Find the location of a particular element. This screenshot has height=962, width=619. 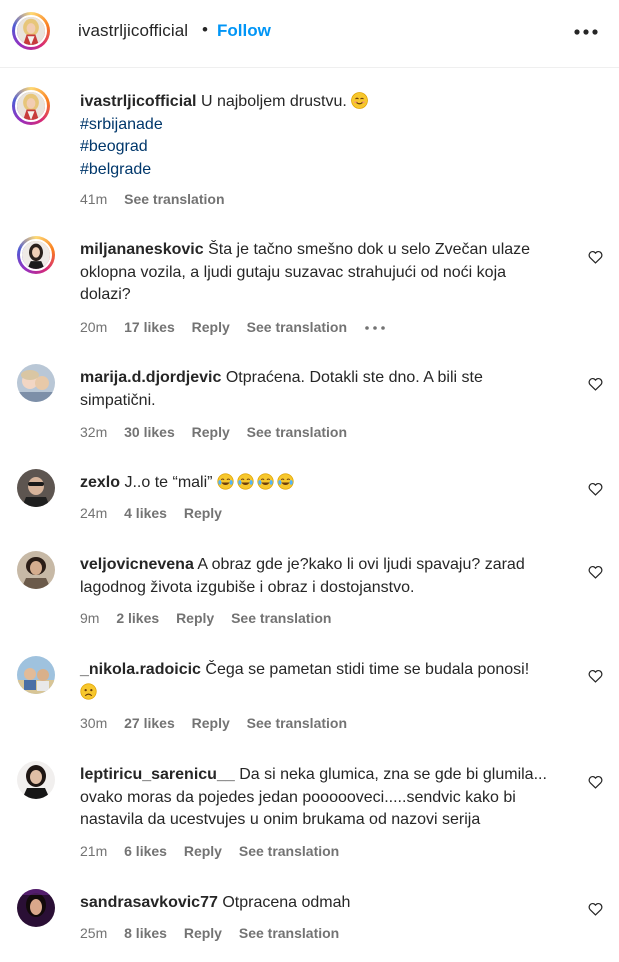

comment-meta: 32m 30 likes Reply See translation is located at coordinates (220, 432).